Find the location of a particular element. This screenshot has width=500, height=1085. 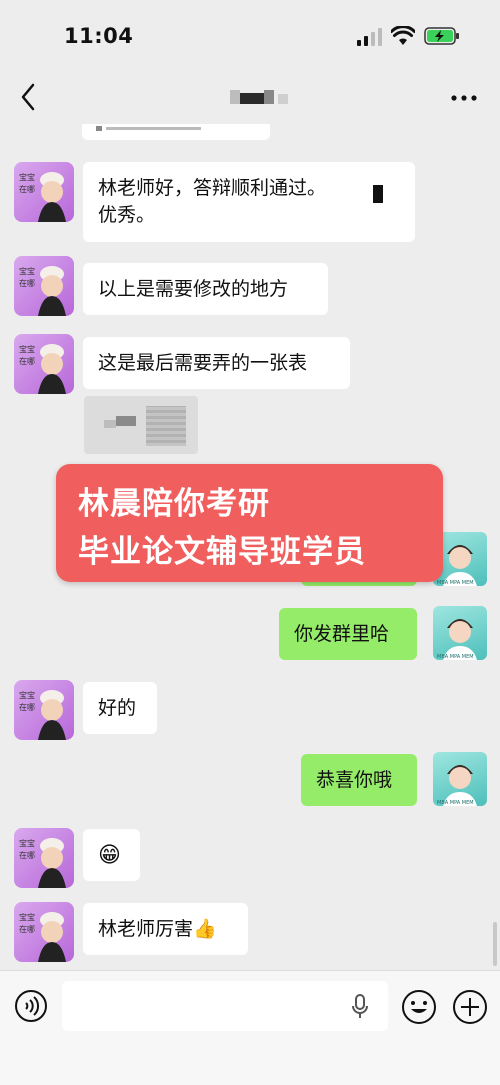

message-bubble: 林老师好，答辩顺利通过。 优秀。 is located at coordinates (249, 202).